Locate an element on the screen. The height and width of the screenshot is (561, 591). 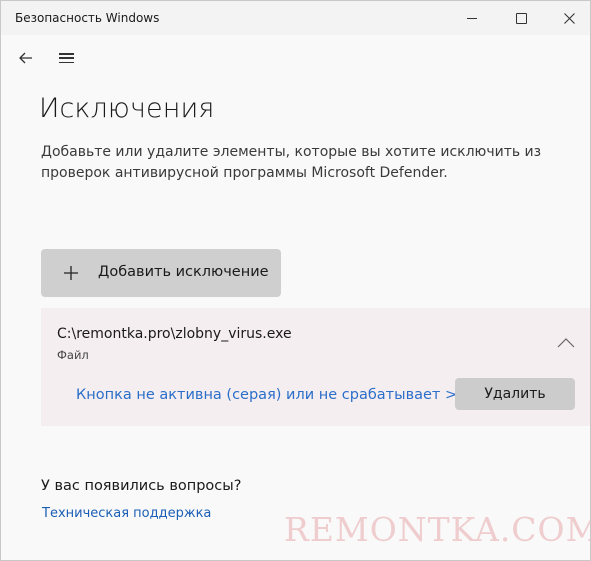
back-button is located at coordinates (26, 58).